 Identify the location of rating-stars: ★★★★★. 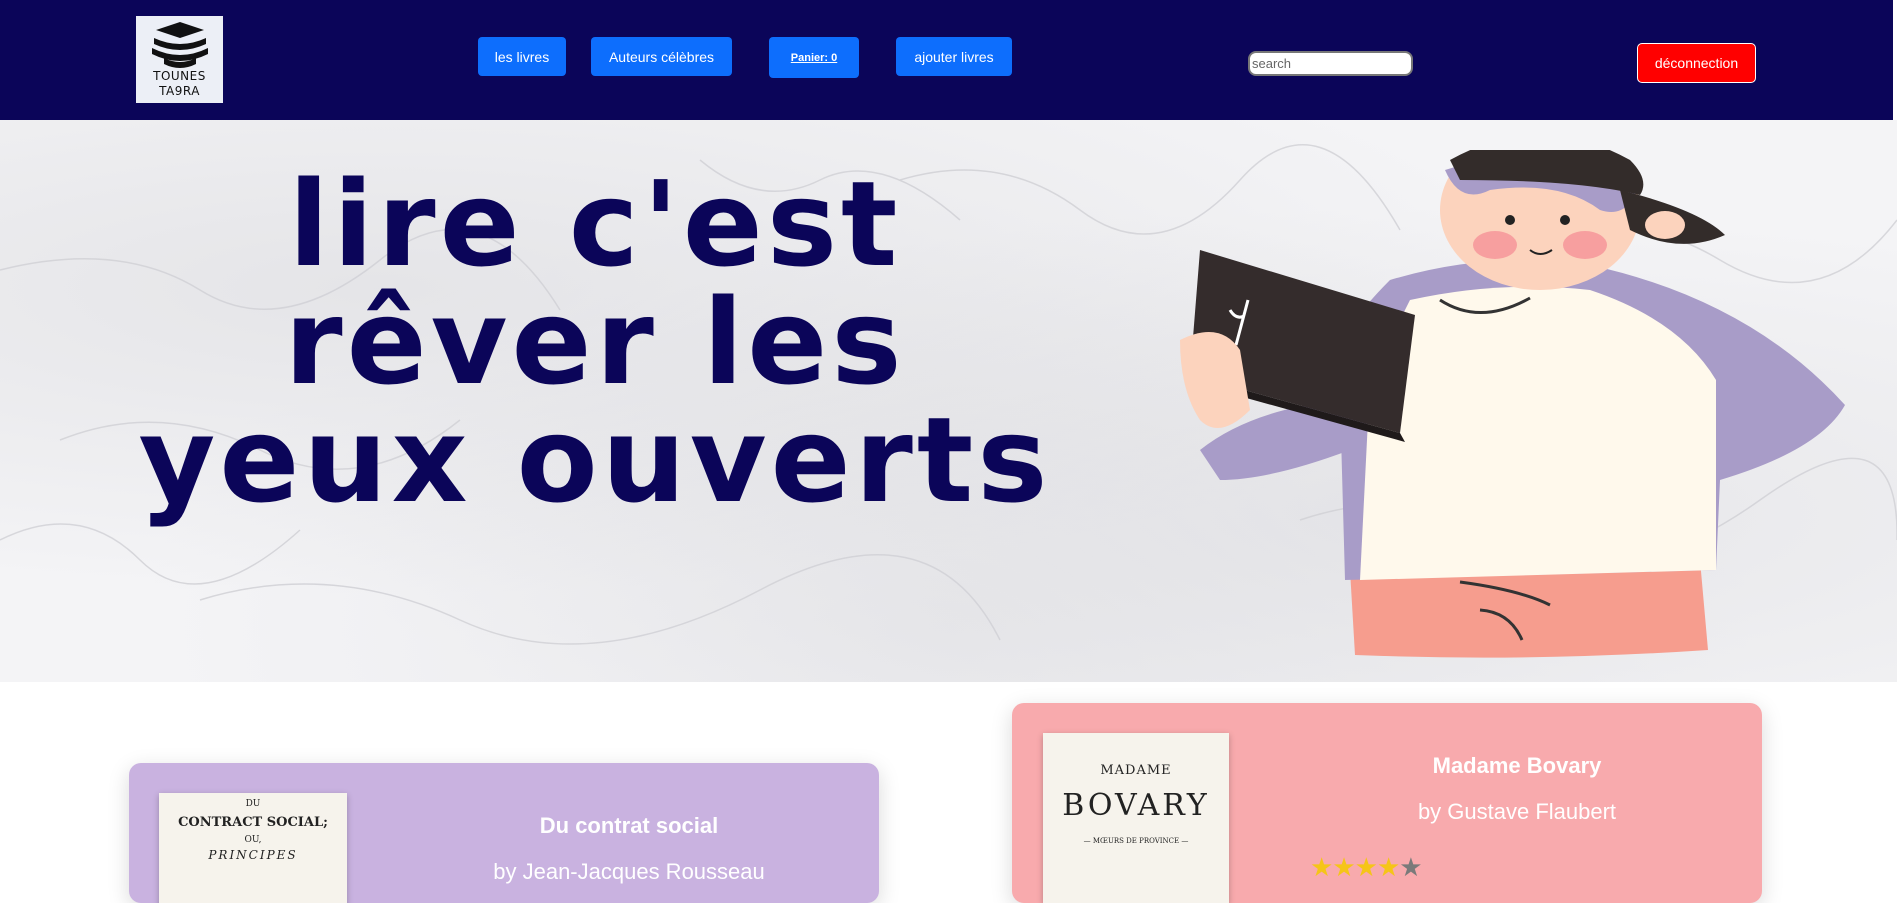
(1366, 868).